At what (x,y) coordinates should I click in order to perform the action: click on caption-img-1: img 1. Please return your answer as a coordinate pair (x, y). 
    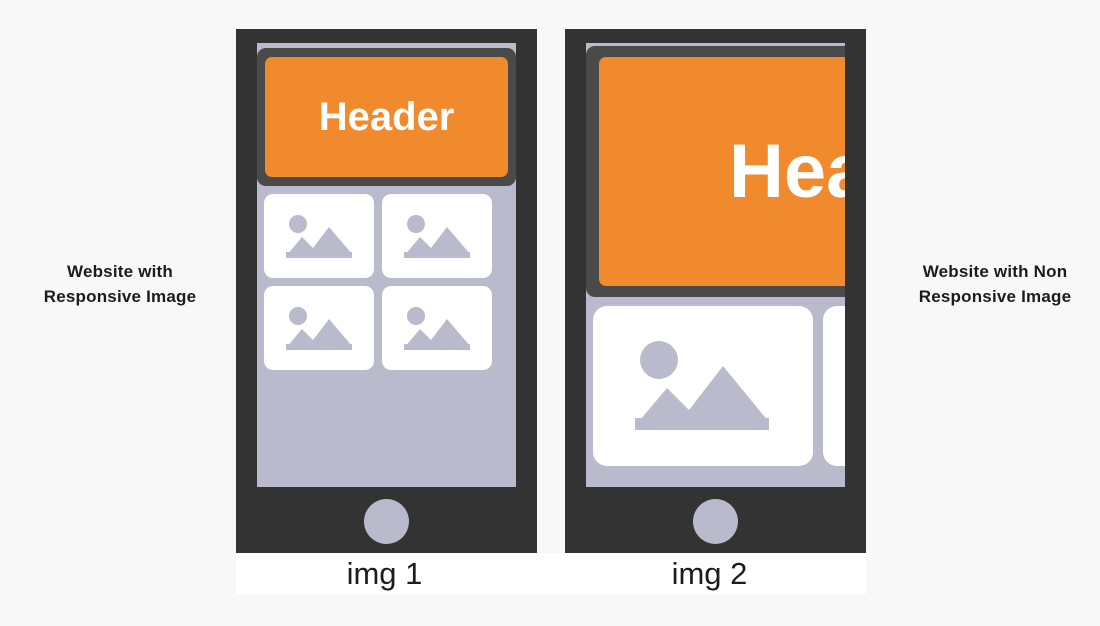
    Looking at the image, I should click on (384, 573).